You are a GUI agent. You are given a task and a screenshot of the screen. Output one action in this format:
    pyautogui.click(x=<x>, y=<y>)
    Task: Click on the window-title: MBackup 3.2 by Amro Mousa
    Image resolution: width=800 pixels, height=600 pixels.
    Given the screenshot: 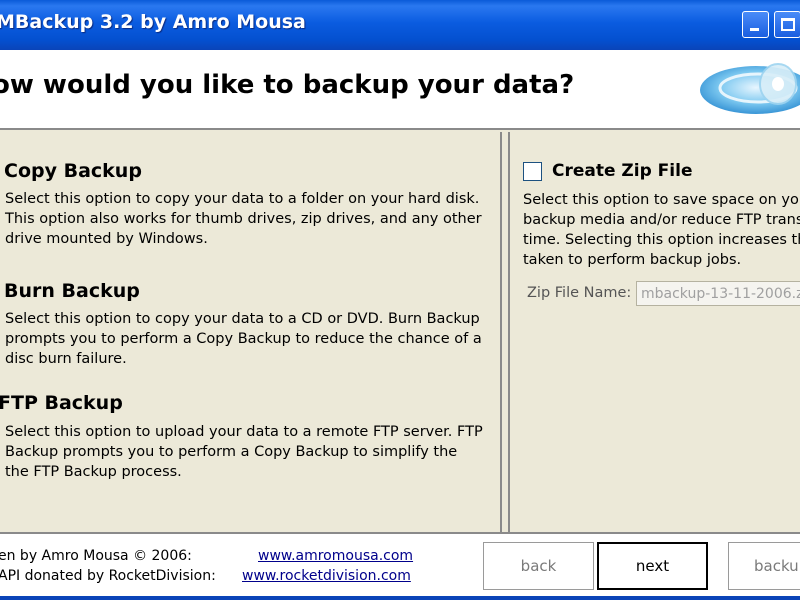 What is the action you would take?
    pyautogui.click(x=153, y=22)
    